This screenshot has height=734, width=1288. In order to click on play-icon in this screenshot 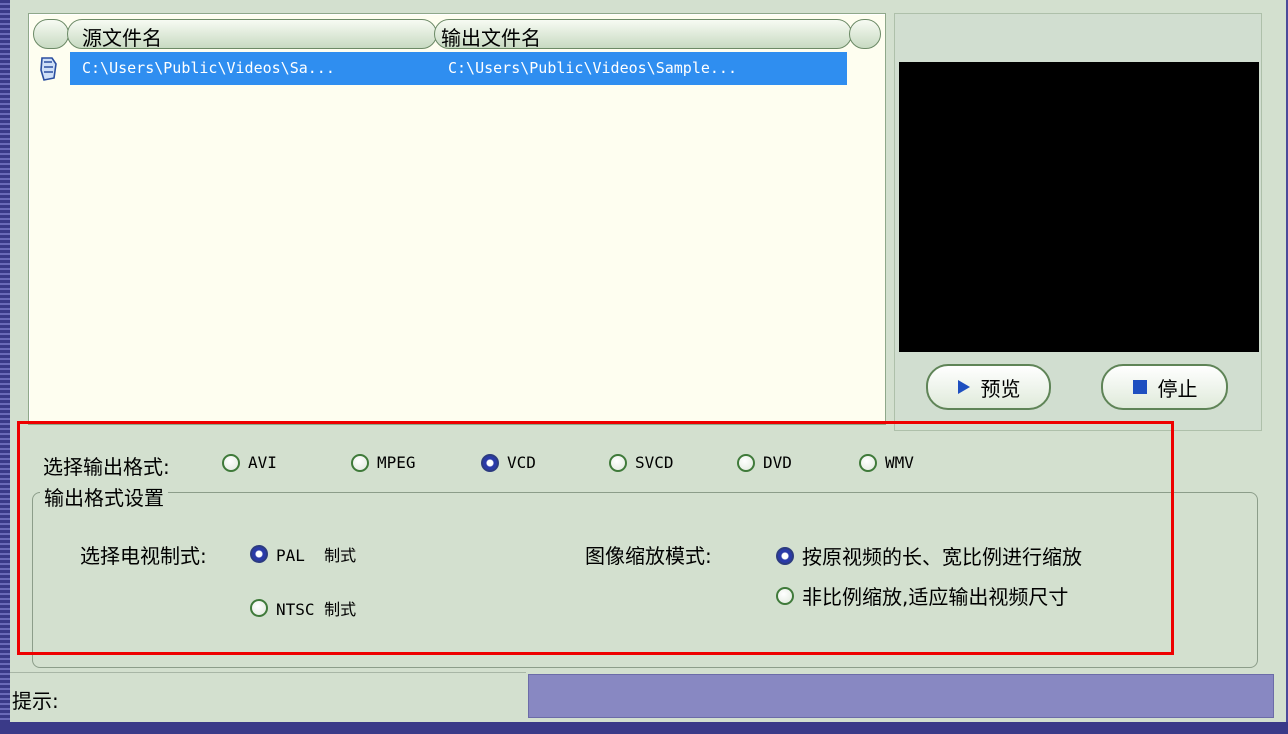, I will do `click(963, 387)`.